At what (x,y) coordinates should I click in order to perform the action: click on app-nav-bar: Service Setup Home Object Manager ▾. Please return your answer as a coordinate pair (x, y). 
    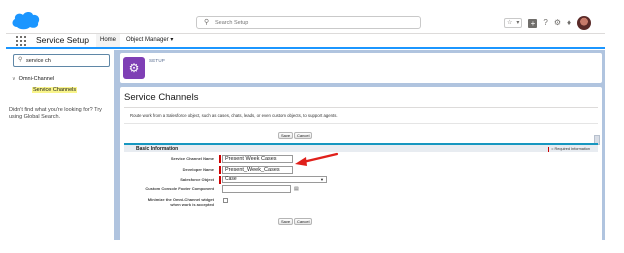
    Looking at the image, I should click on (305, 41).